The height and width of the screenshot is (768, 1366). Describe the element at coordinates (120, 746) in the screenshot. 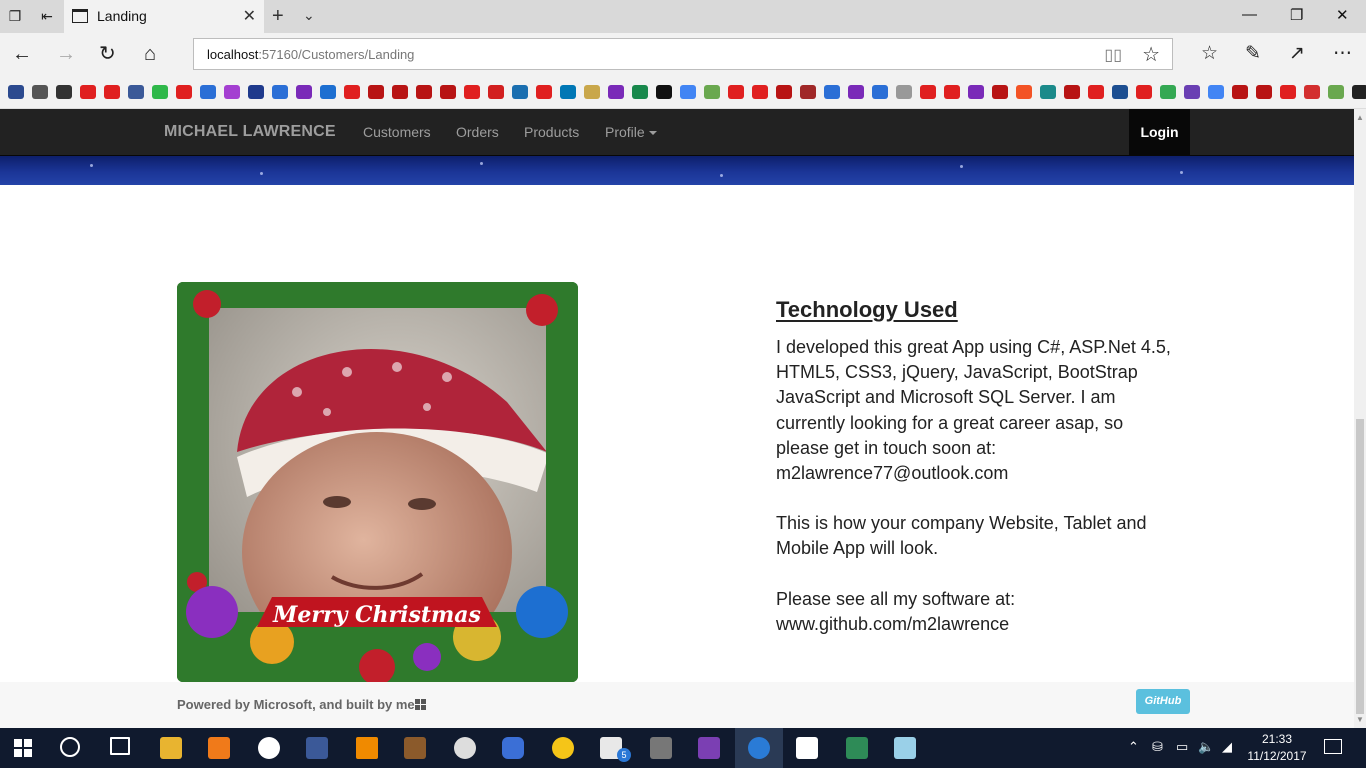

I see `task-view-icon` at that location.